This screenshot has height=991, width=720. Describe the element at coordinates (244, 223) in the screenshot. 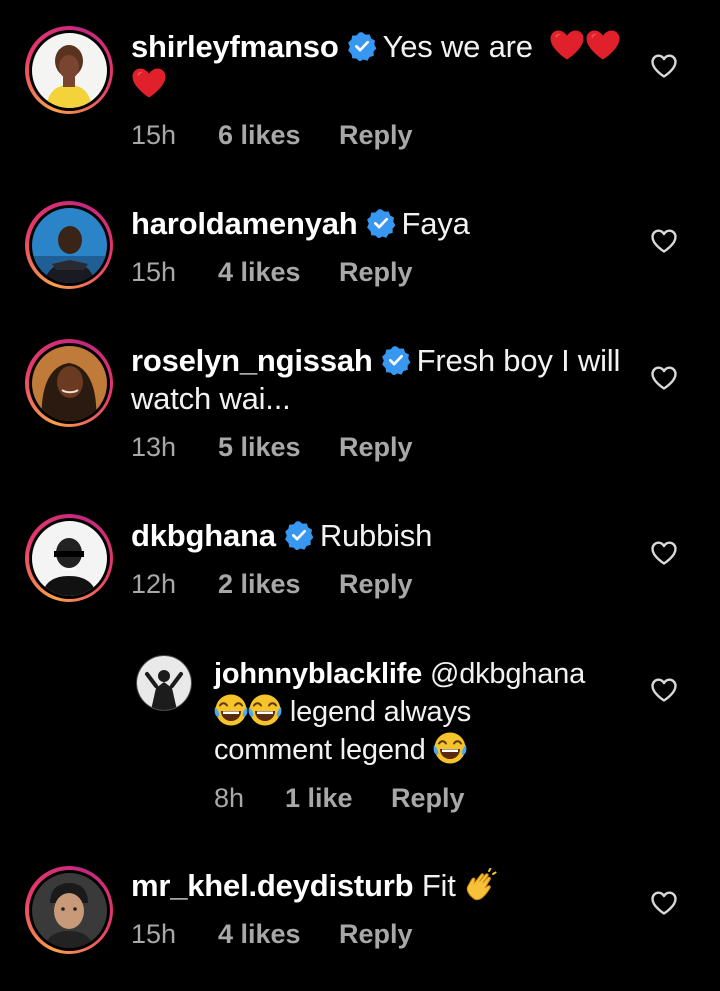

I see `comment-username: haroldamenyah` at that location.